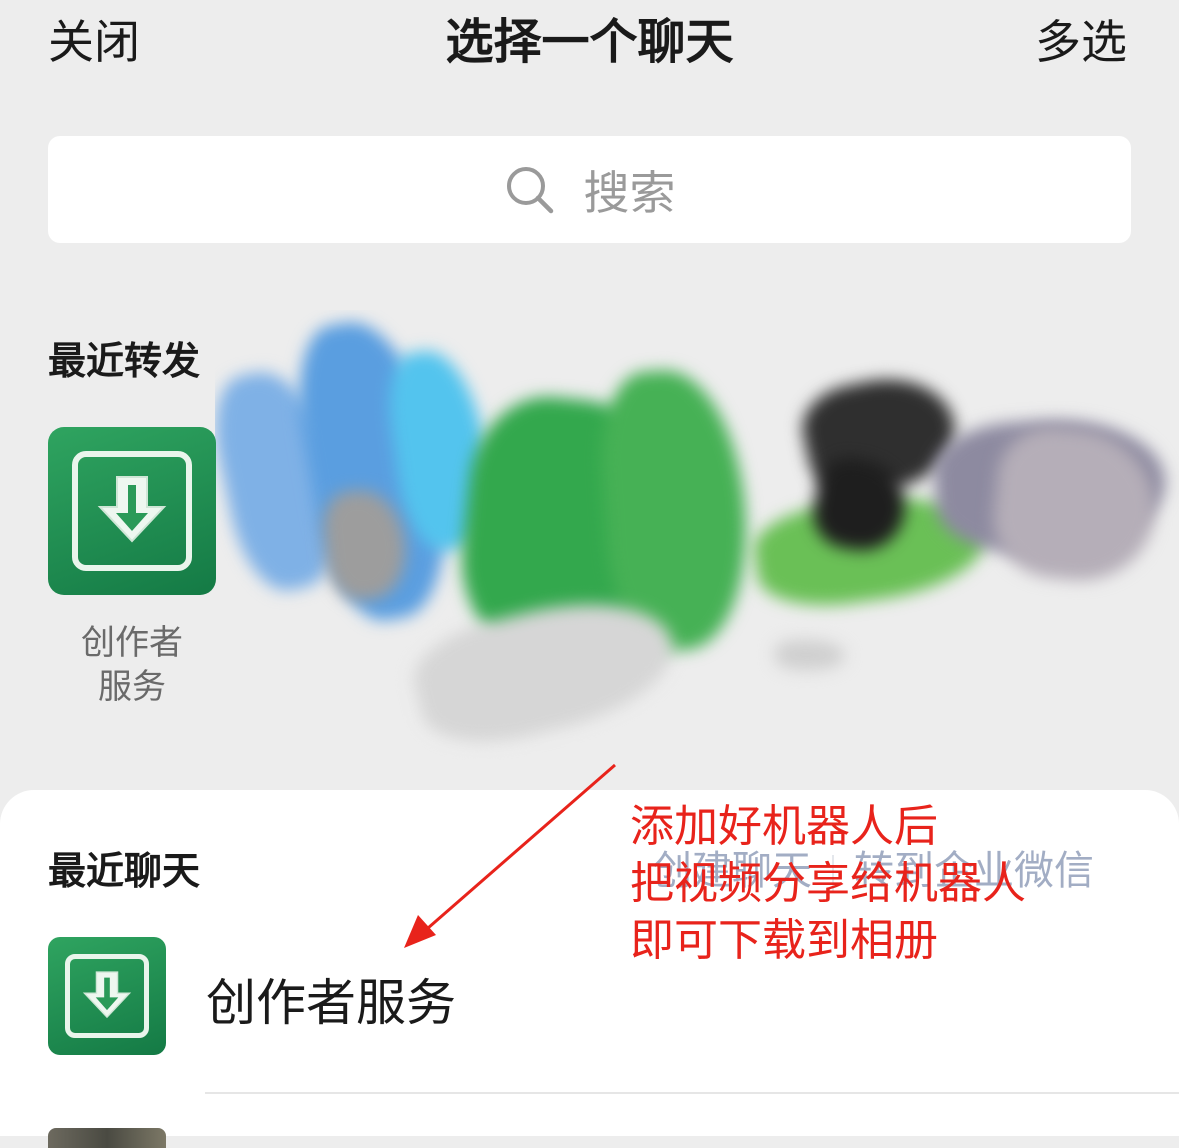 Image resolution: width=1179 pixels, height=1148 pixels. What do you see at coordinates (124, 871) in the screenshot?
I see `recent-chats-title: 最近聊天` at bounding box center [124, 871].